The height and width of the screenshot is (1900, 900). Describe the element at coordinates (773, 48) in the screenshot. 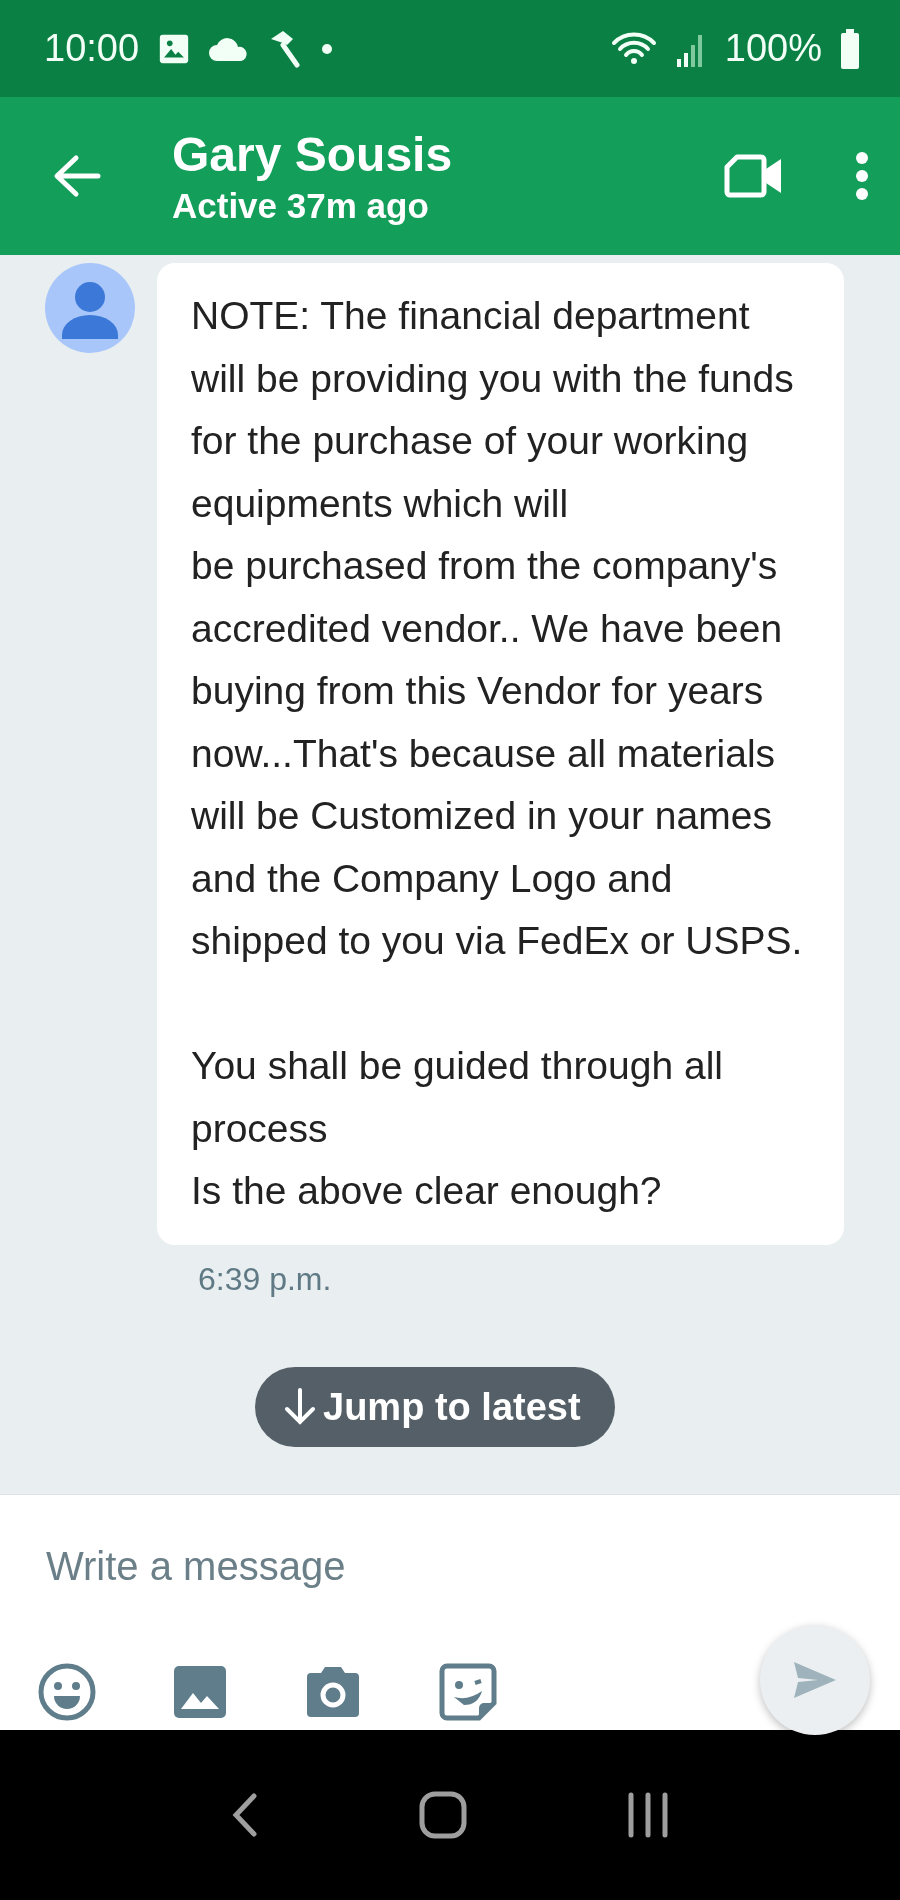

I see `battery-percentage: 100%` at that location.